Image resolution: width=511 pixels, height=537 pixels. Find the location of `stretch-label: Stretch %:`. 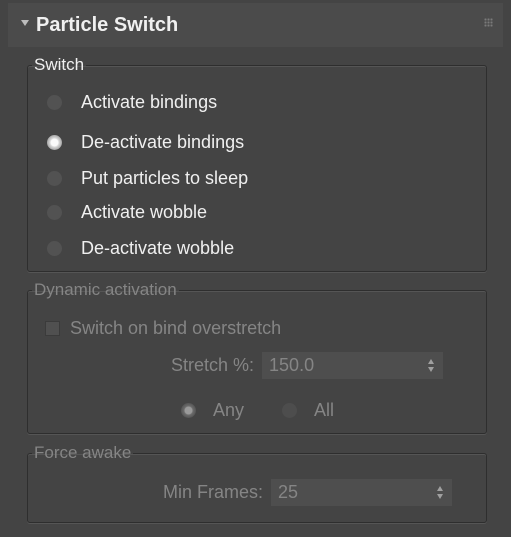

stretch-label: Stretch %: is located at coordinates (213, 365).